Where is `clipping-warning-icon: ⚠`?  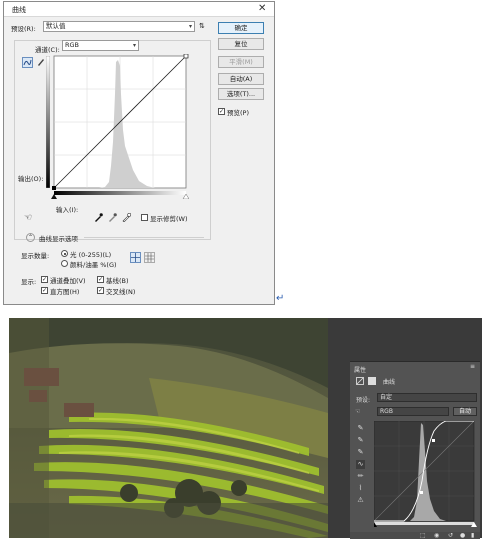
clipping-warning-icon: ⚠ is located at coordinates (360, 500).